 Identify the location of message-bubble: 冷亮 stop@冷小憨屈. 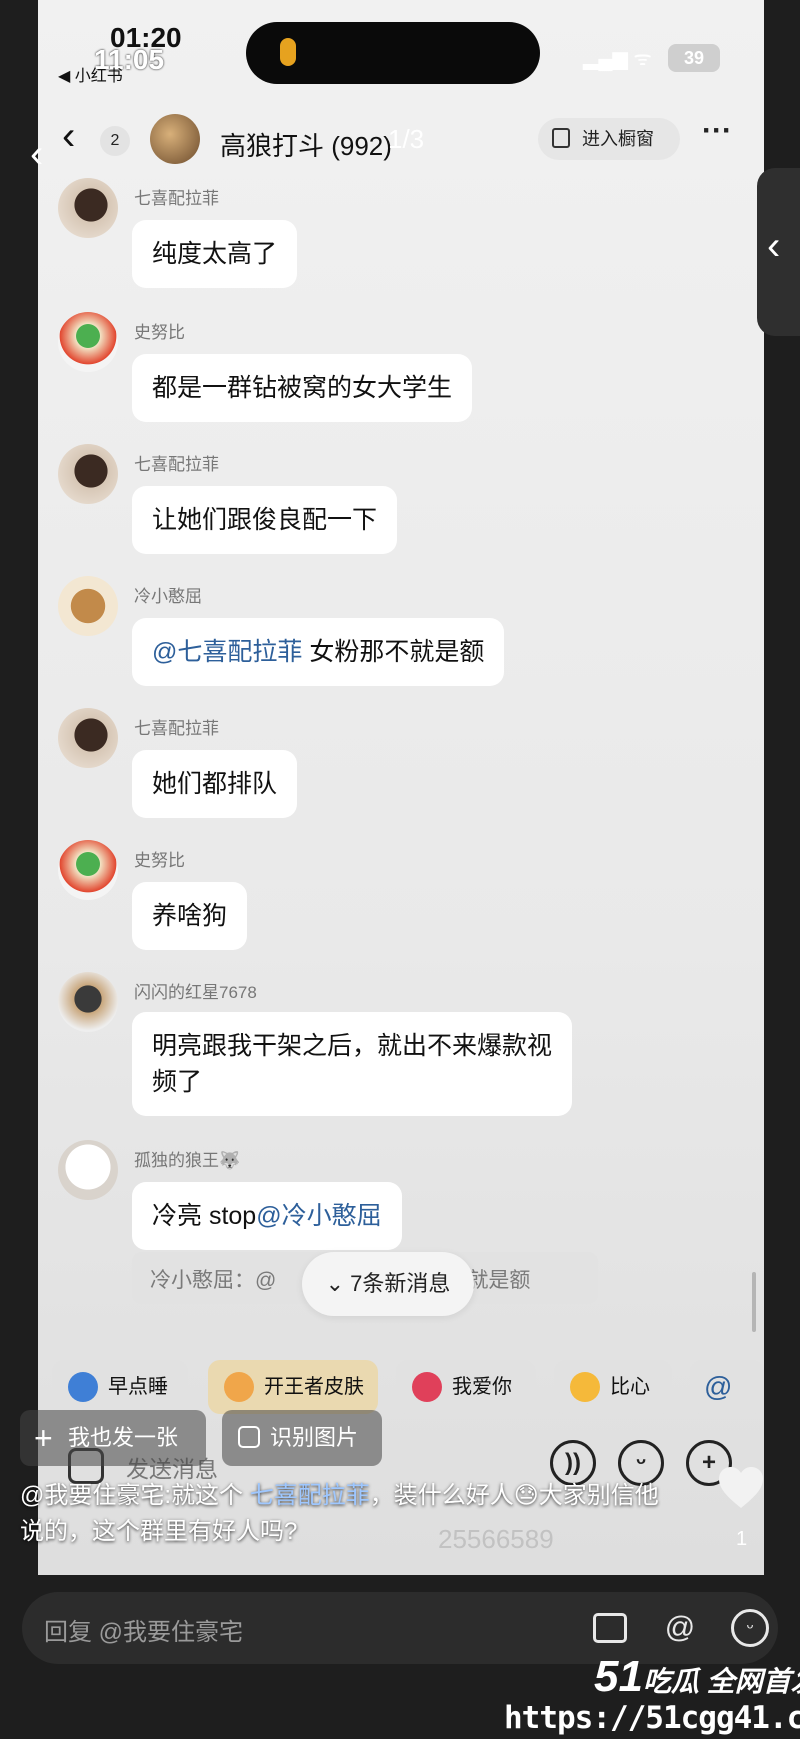
(267, 1216).